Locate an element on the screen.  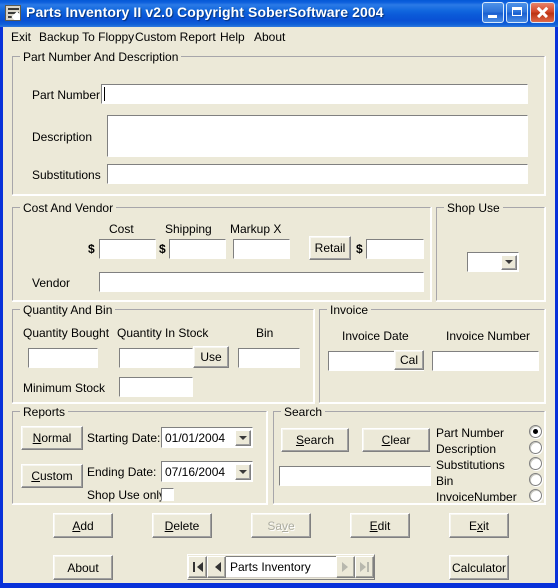
minimize-button is located at coordinates (493, 12).